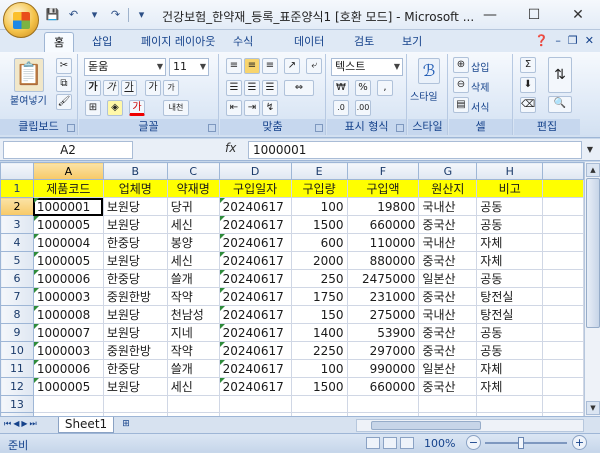 This screenshot has height=453, width=600. Describe the element at coordinates (448, 242) in the screenshot. I see `data-cell: 국내산` at that location.